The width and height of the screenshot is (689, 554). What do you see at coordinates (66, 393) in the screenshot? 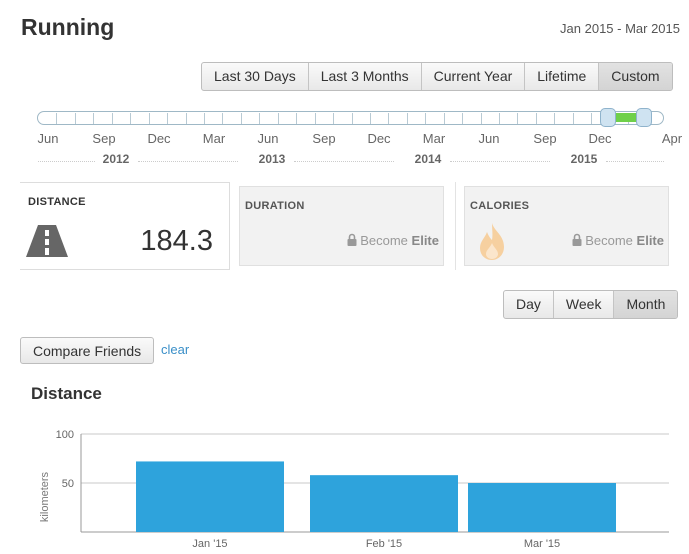
I see `chart-title: Distance` at bounding box center [66, 393].